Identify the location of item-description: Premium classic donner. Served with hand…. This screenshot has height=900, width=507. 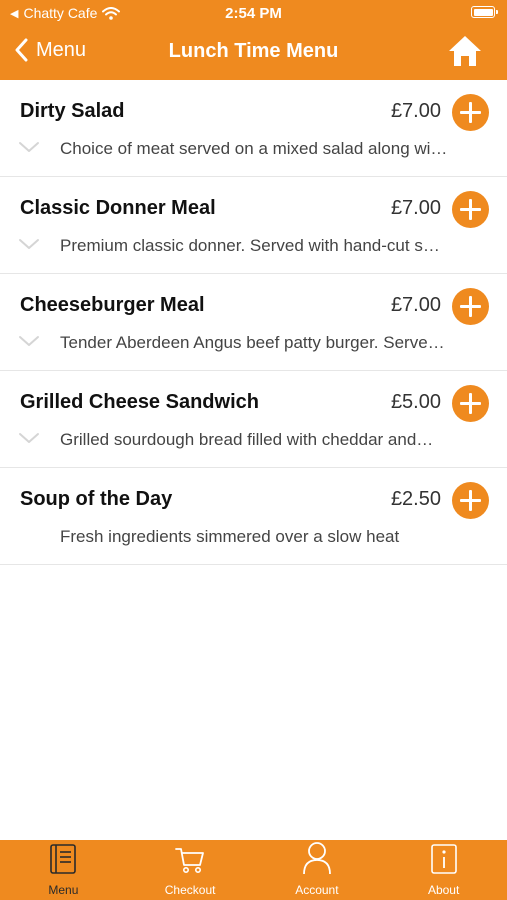
(250, 245).